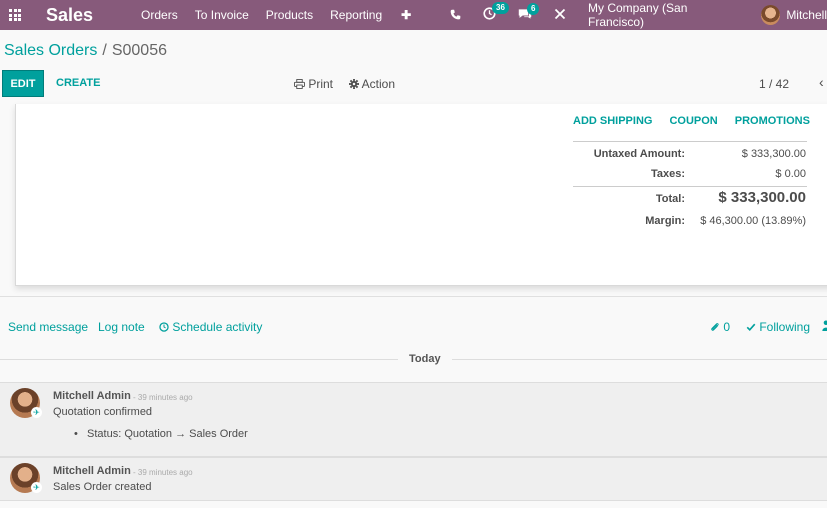  I want to click on user-menu: Mitchell, so click(806, 15).